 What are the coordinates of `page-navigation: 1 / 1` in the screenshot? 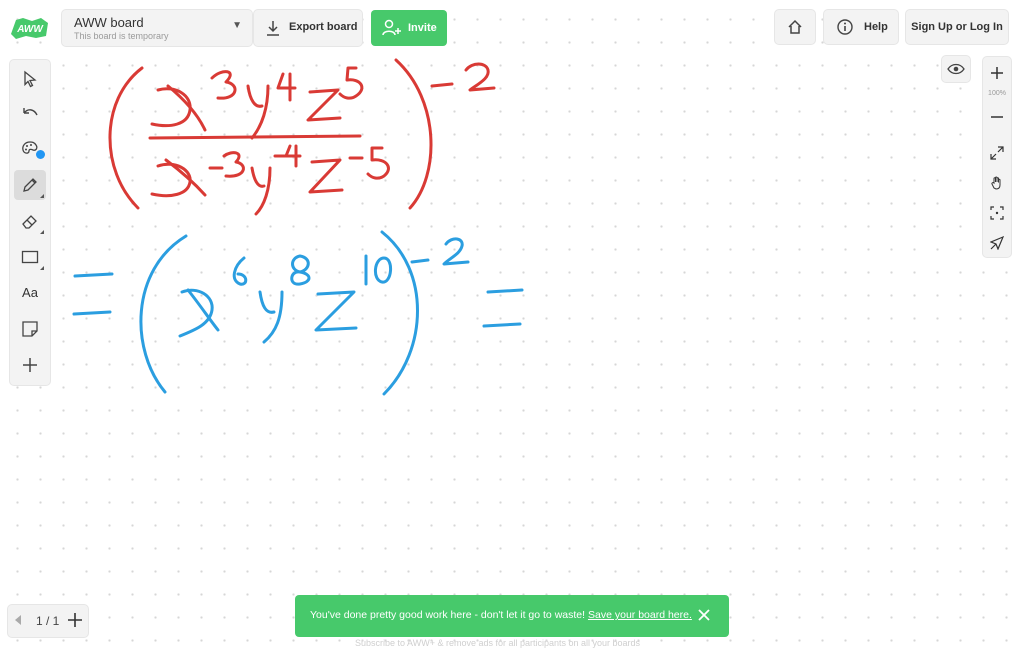 It's located at (48, 621).